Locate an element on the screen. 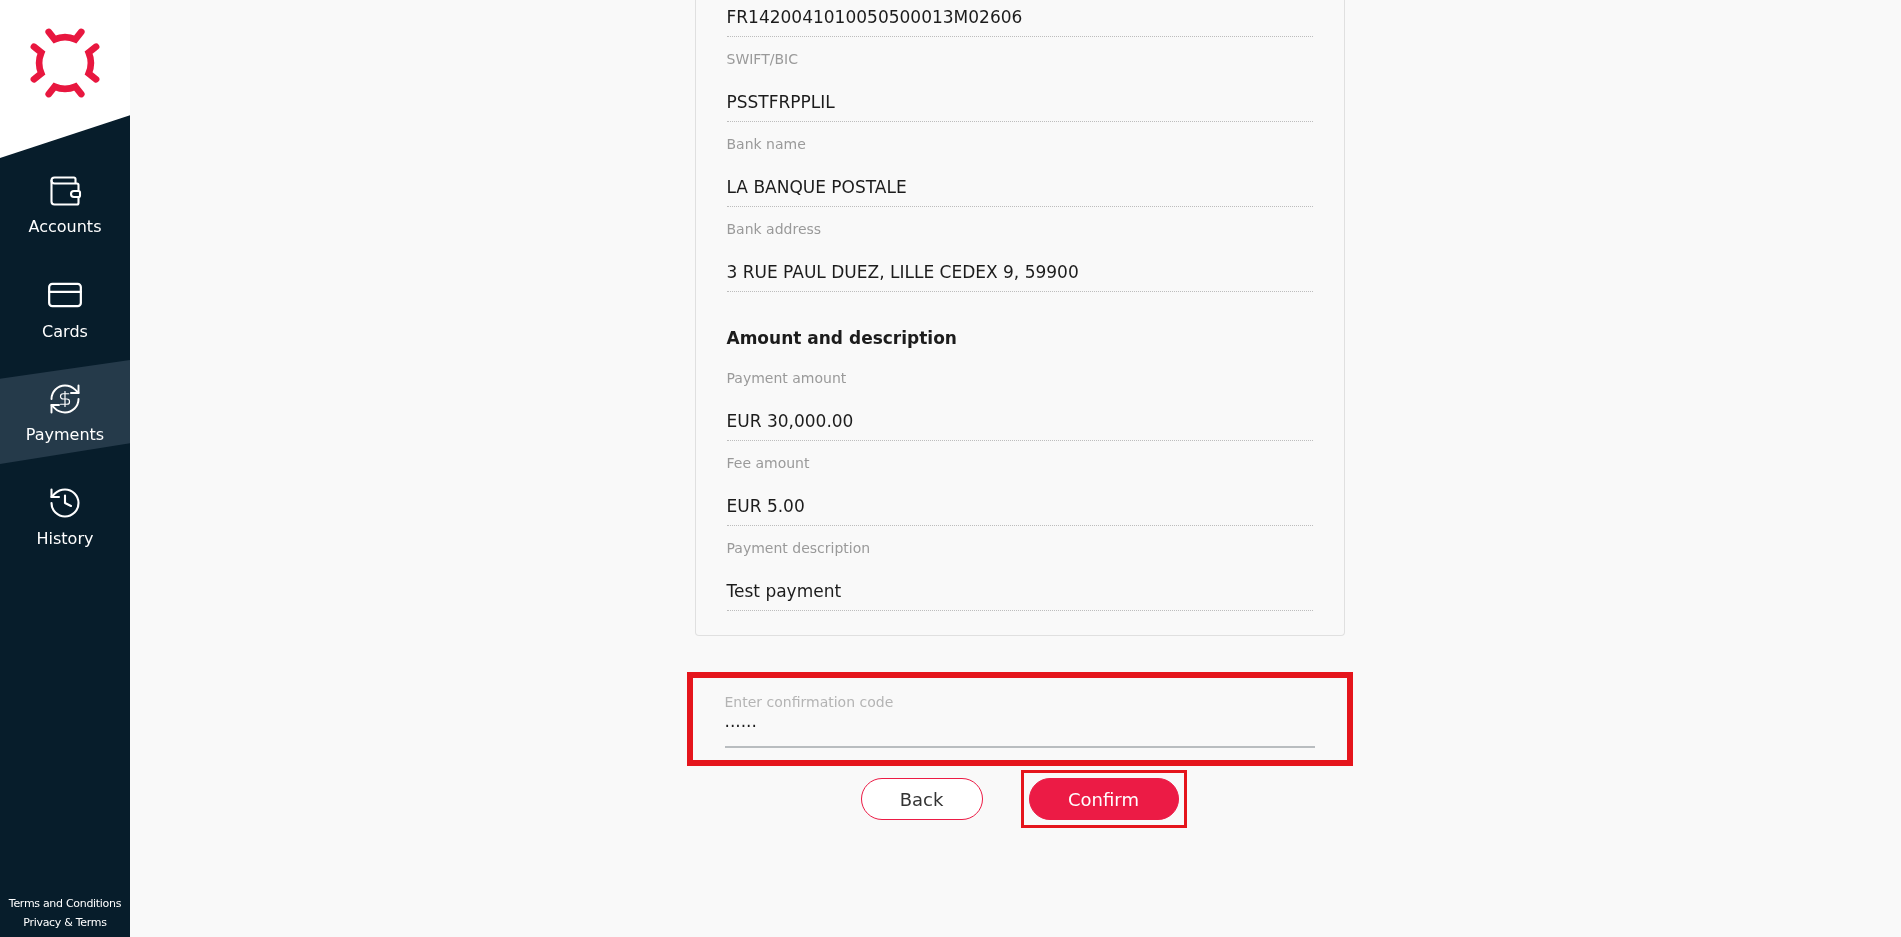  footer-link: Privacy & Terms is located at coordinates (65, 922).